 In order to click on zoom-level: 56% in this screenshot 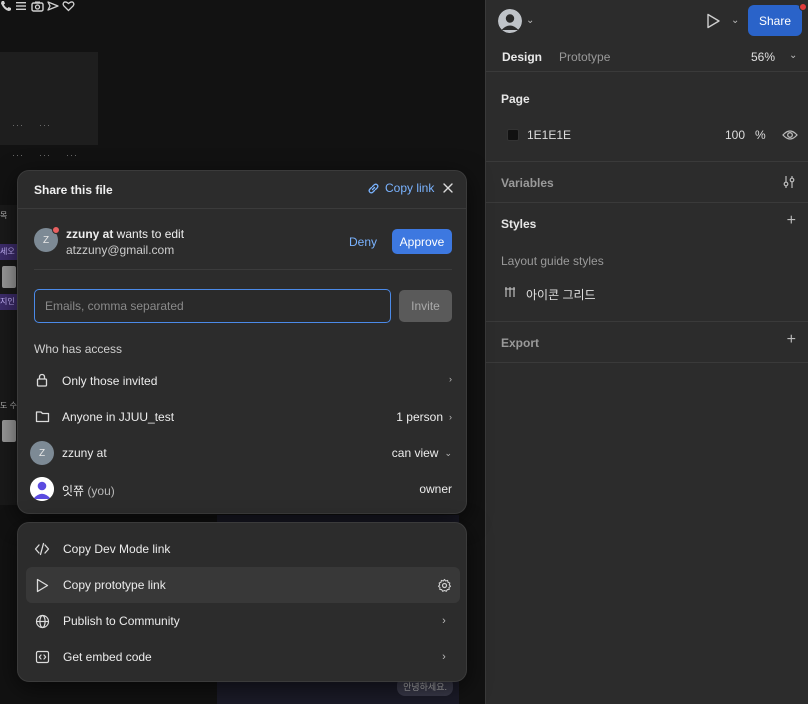, I will do `click(763, 57)`.